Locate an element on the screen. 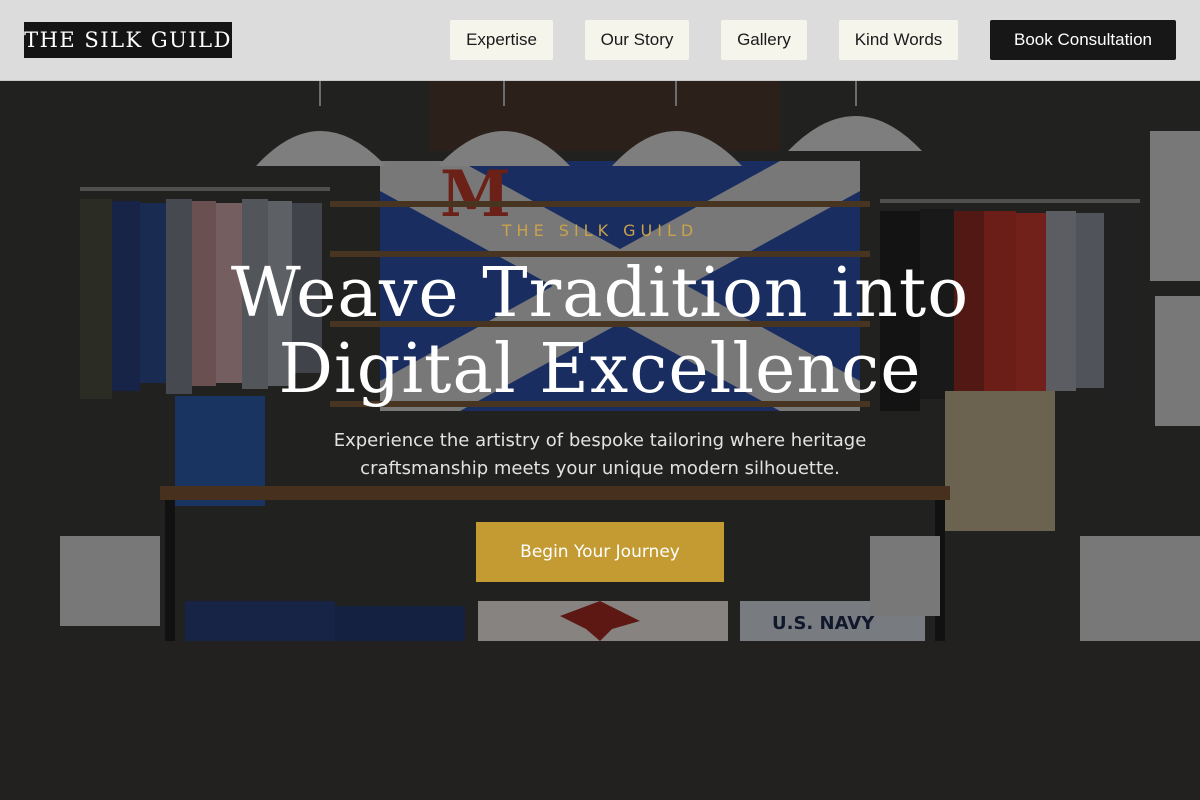  book-consultation-button: Book Consultation is located at coordinates (1083, 40).